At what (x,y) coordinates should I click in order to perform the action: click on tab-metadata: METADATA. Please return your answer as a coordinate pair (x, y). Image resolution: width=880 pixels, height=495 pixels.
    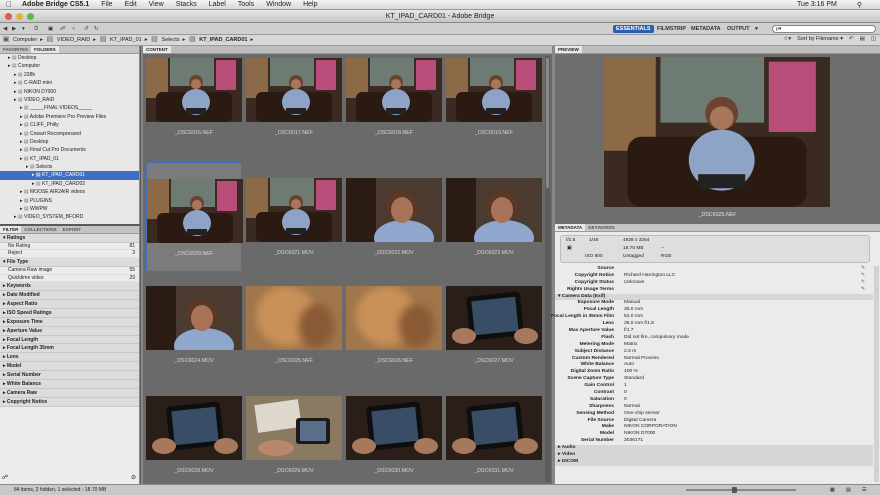
    Looking at the image, I should click on (570, 227).